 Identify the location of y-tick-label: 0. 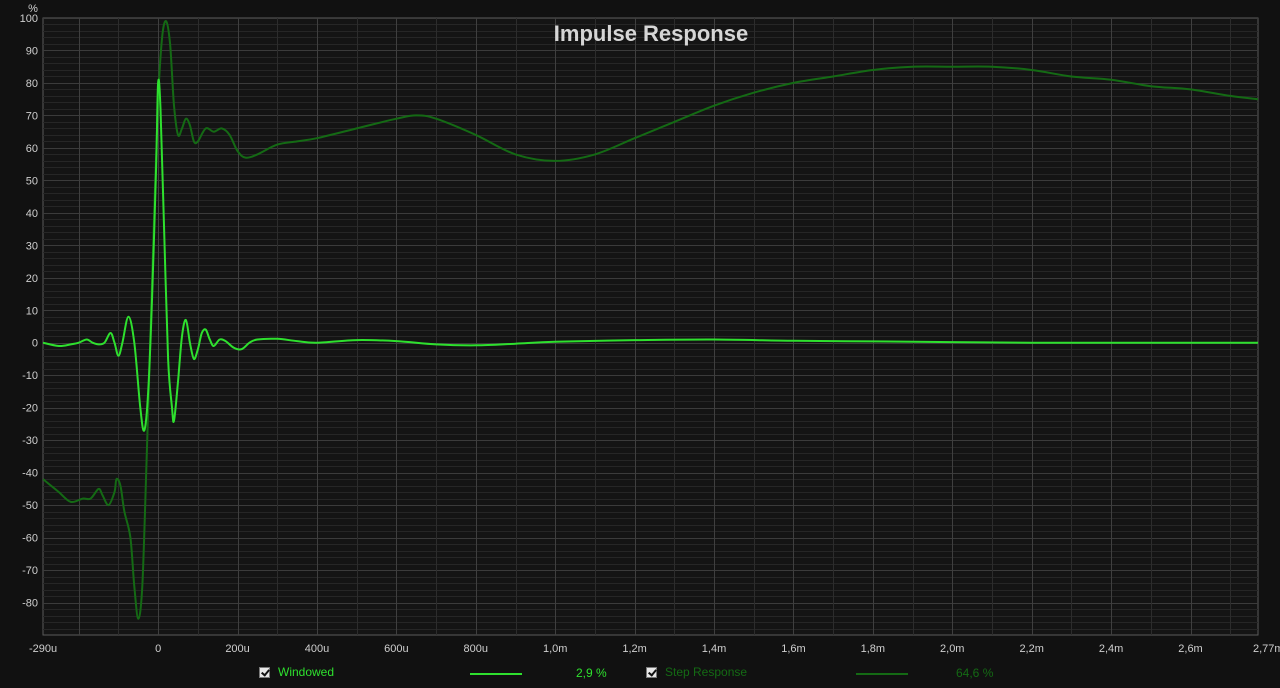
(35, 344).